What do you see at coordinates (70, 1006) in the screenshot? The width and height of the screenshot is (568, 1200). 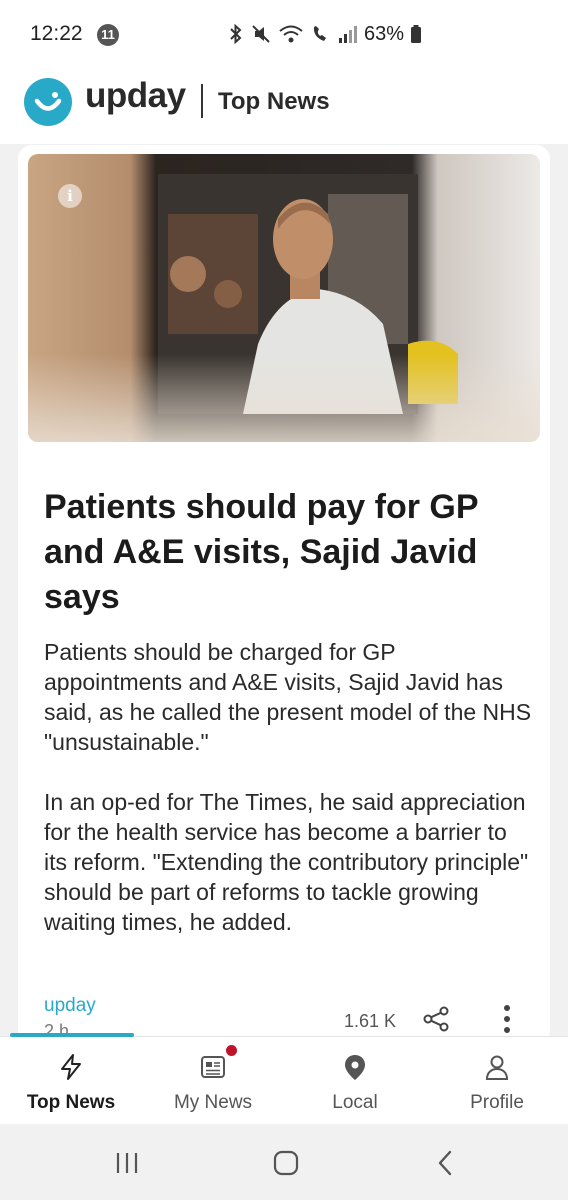 I see `article-source: upday` at bounding box center [70, 1006].